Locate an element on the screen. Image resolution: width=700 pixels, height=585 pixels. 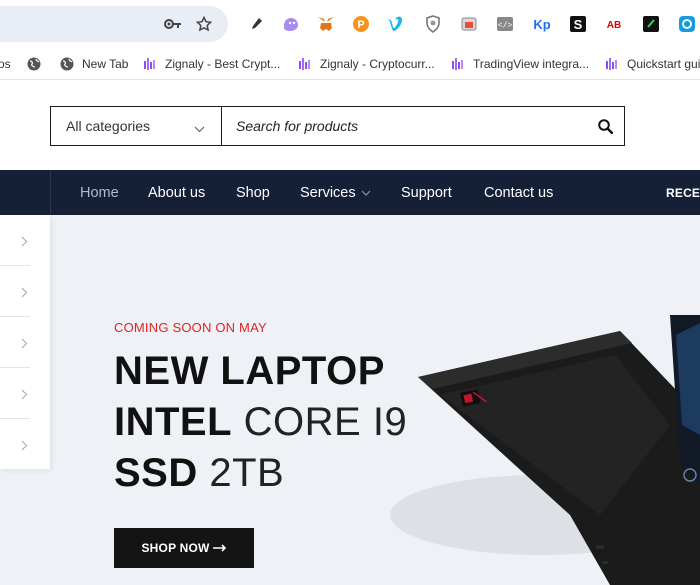
nav-recent-link: RECEN is located at coordinates (683, 192).